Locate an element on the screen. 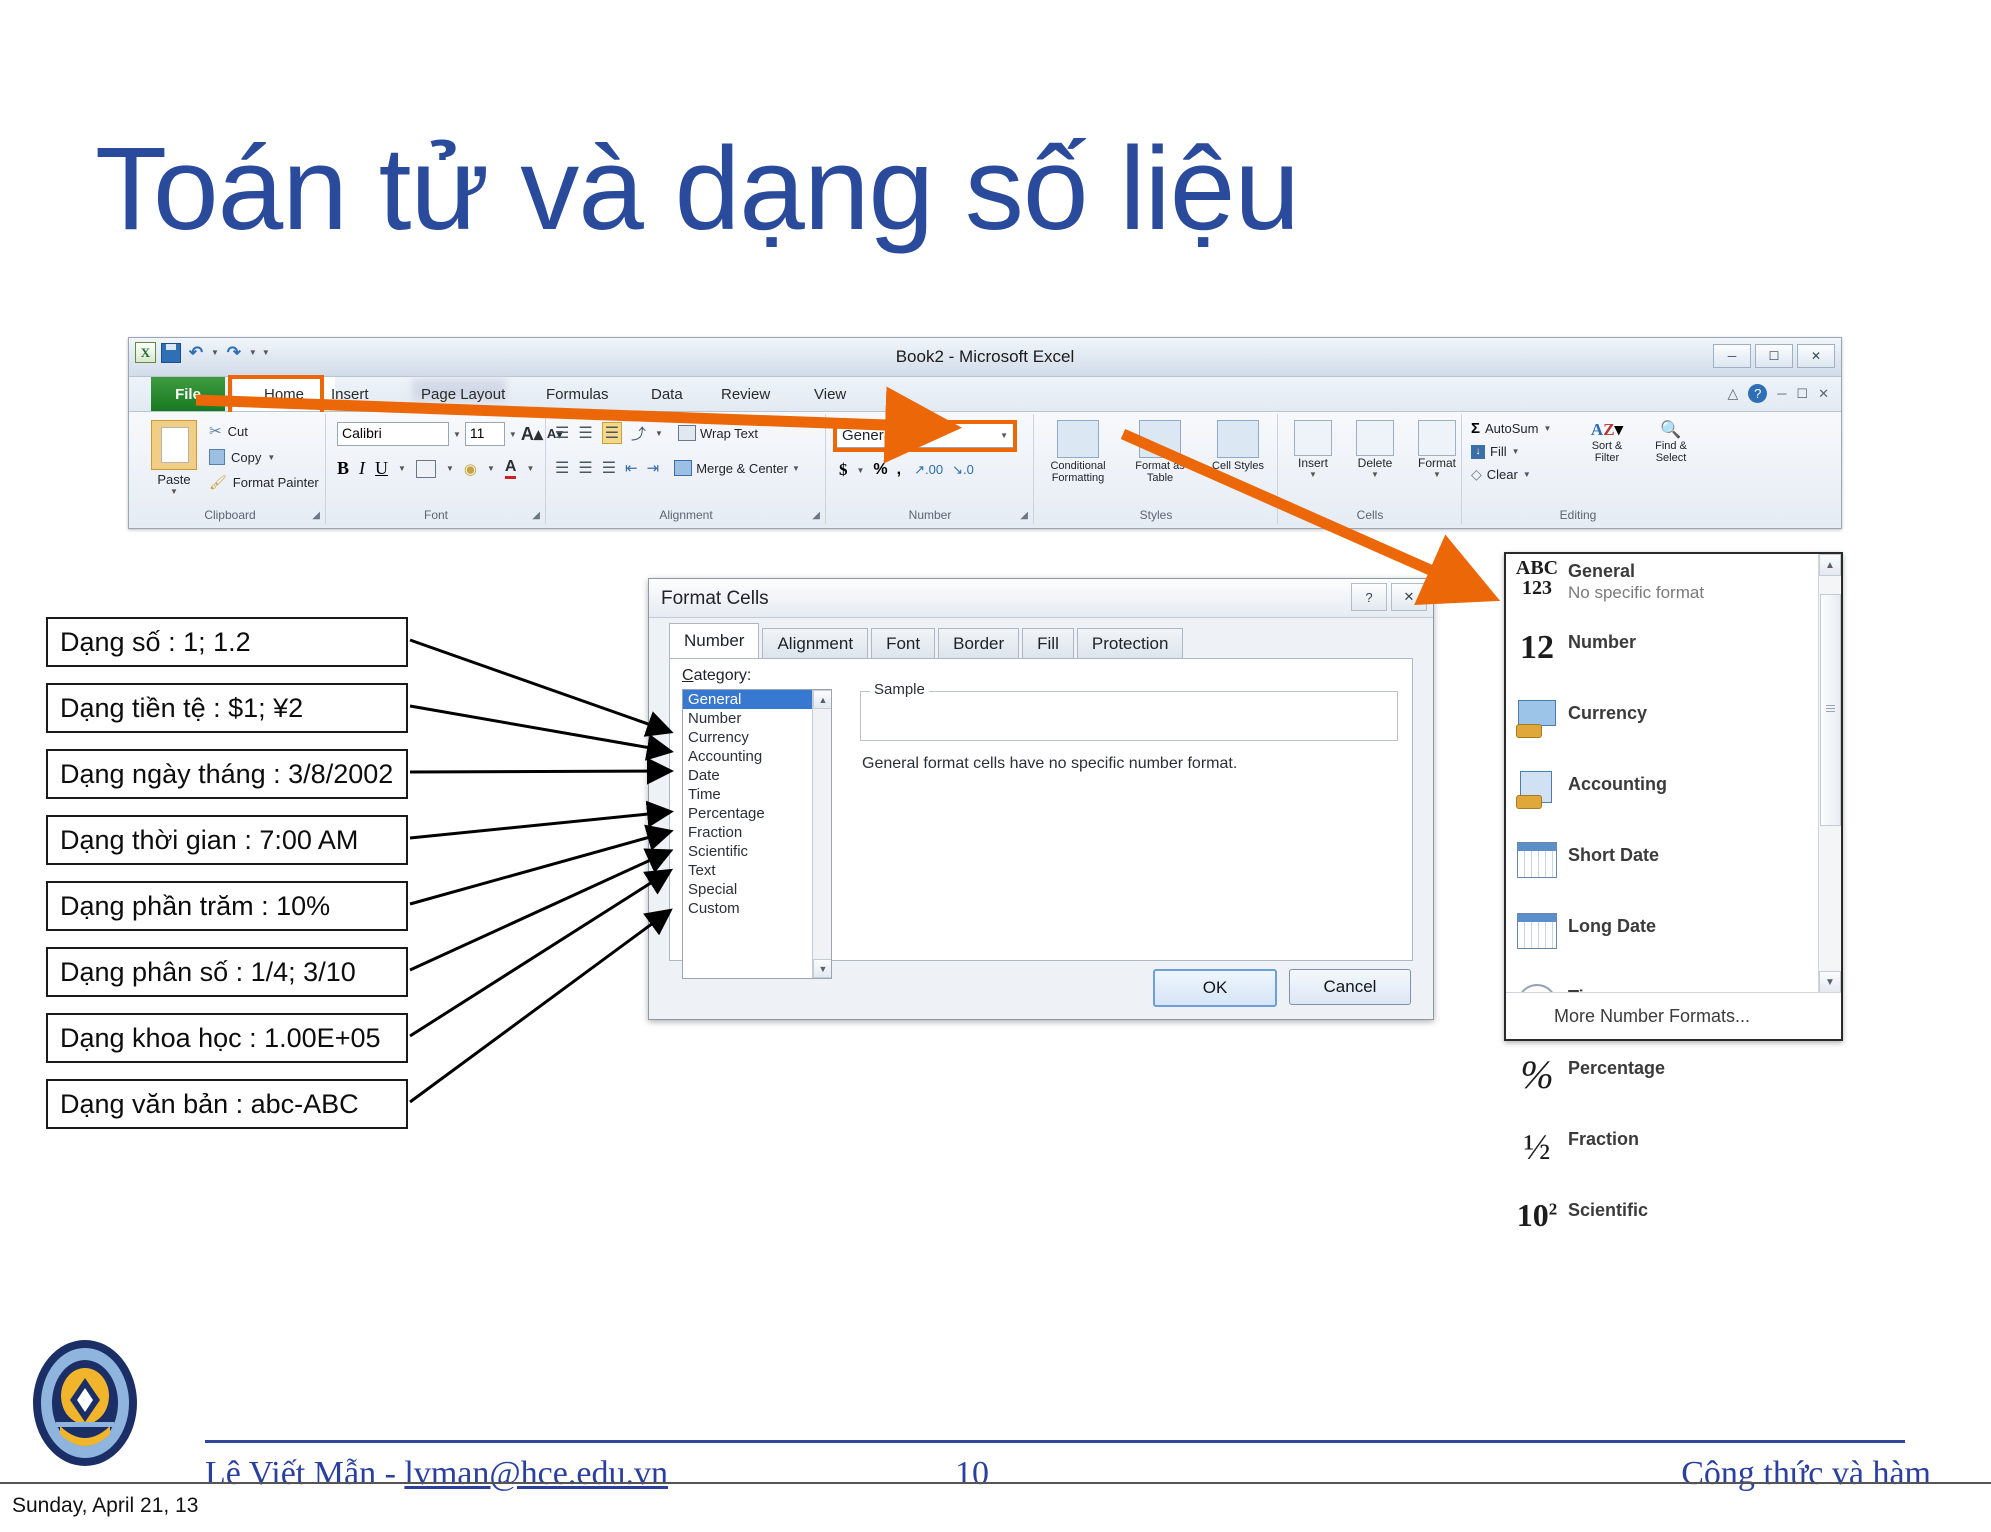  tab-insert: Insert is located at coordinates (350, 394).